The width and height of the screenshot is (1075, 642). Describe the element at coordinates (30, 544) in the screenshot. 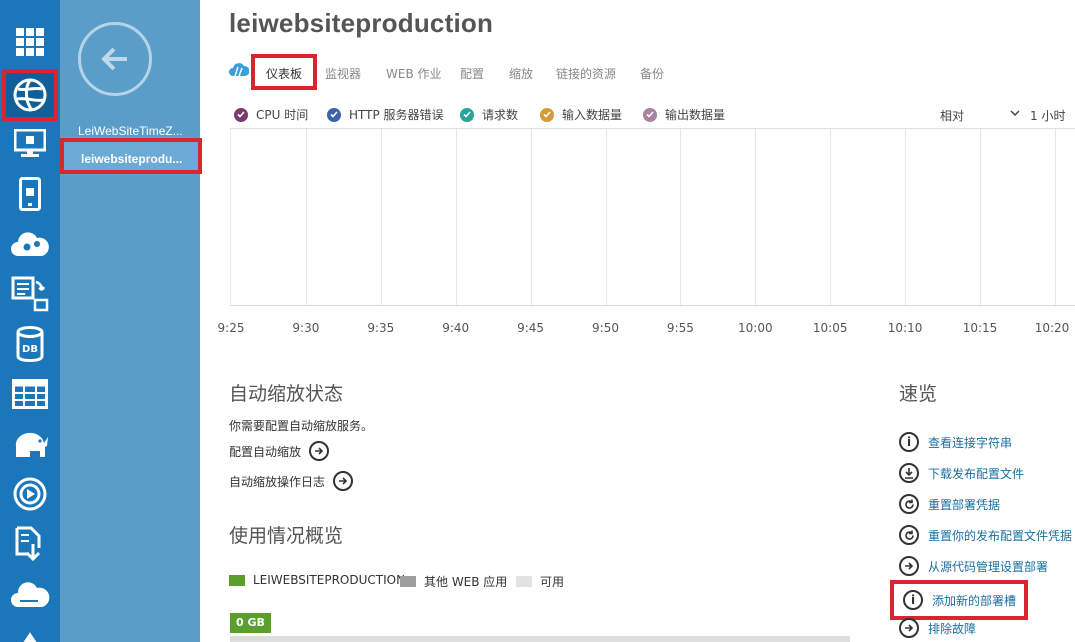

I see `service-bus-icon` at that location.